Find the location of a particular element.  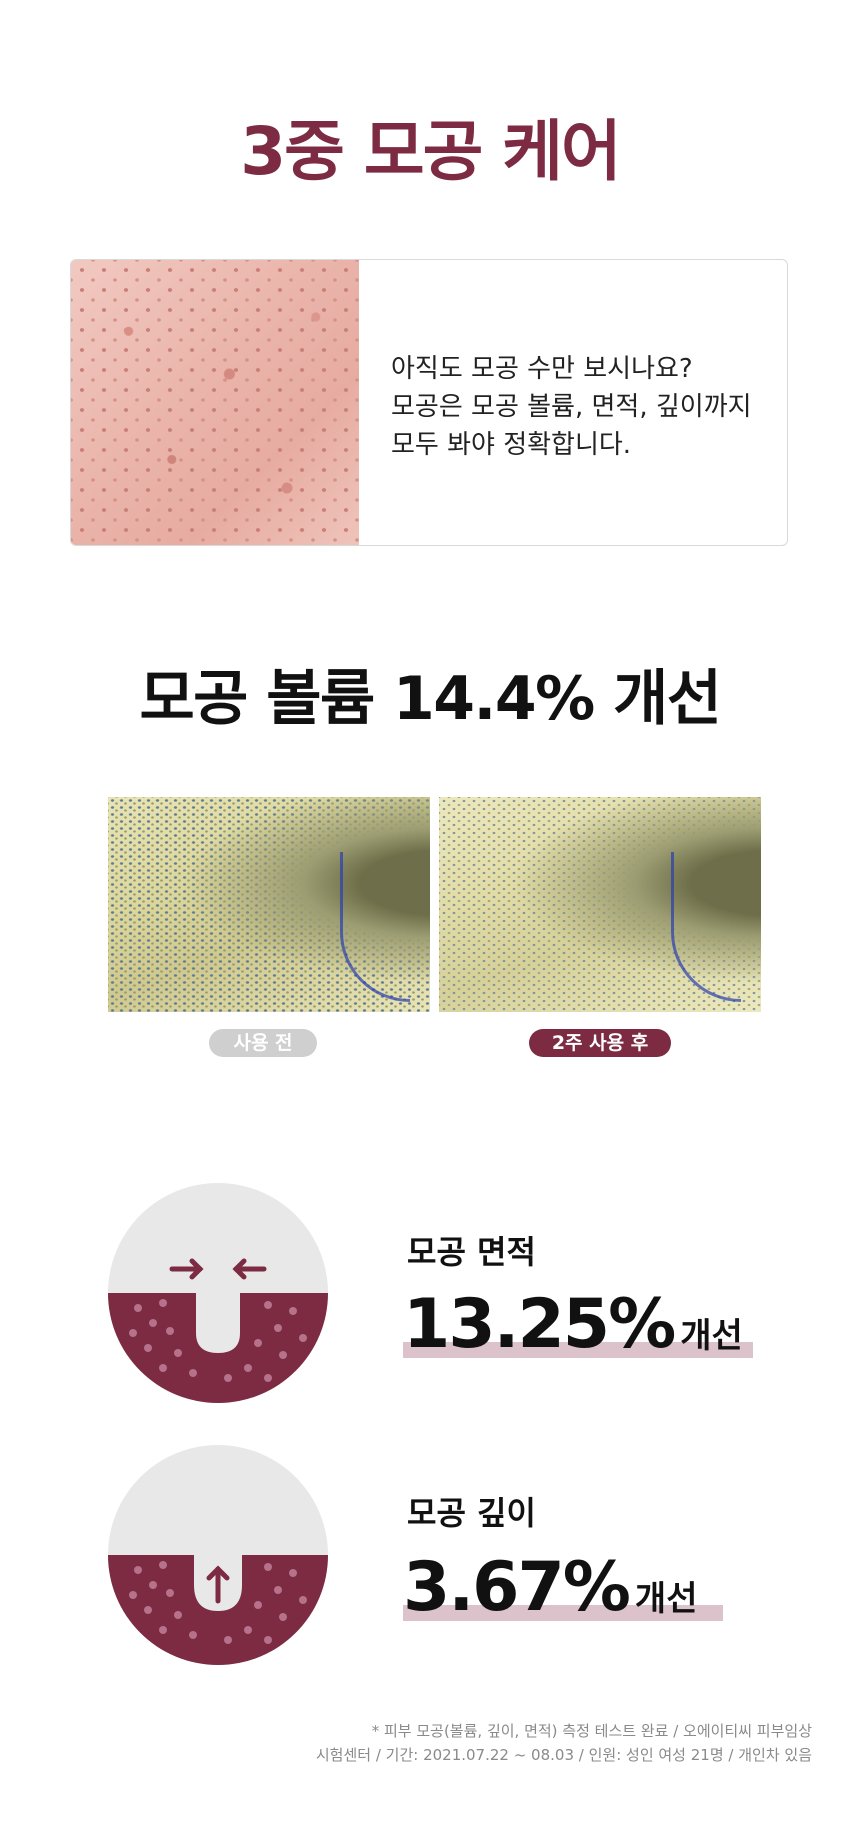

pore-depth-stat: 3.67% 개선 is located at coordinates (563, 1587).